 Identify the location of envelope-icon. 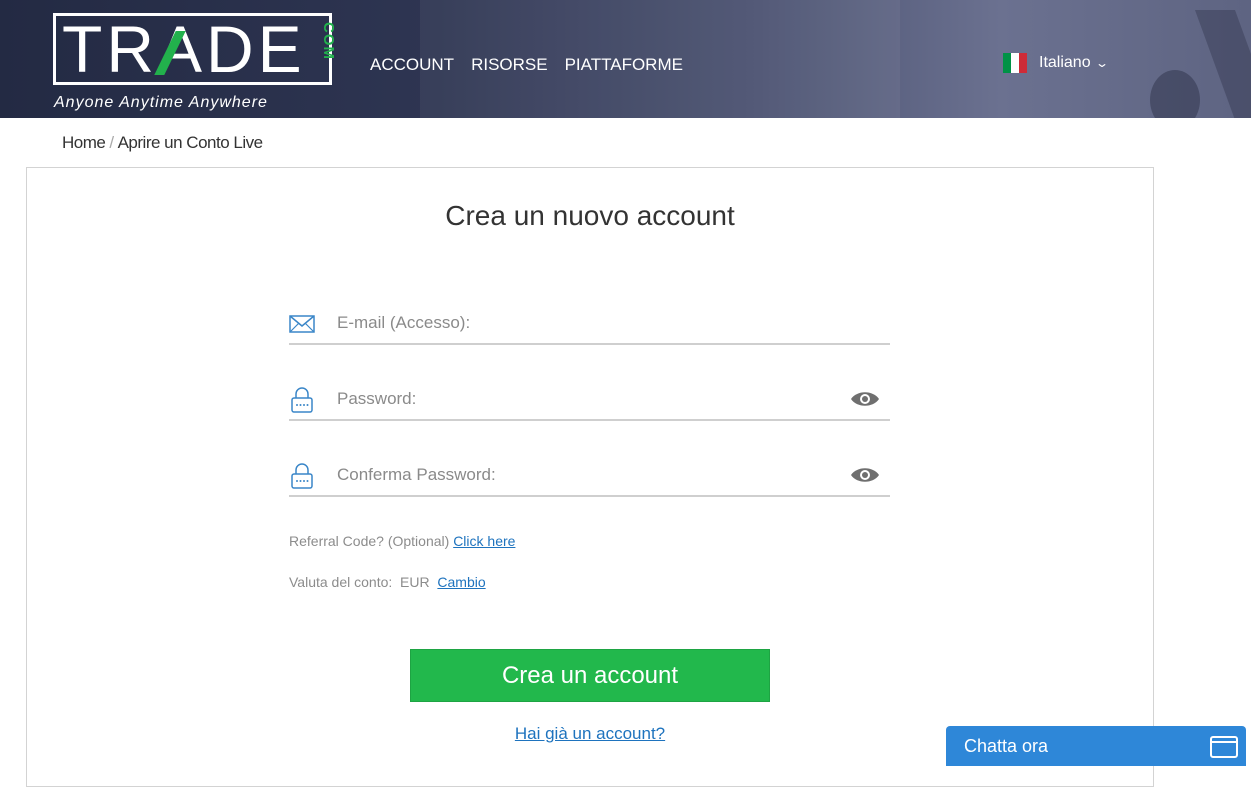
(302, 324).